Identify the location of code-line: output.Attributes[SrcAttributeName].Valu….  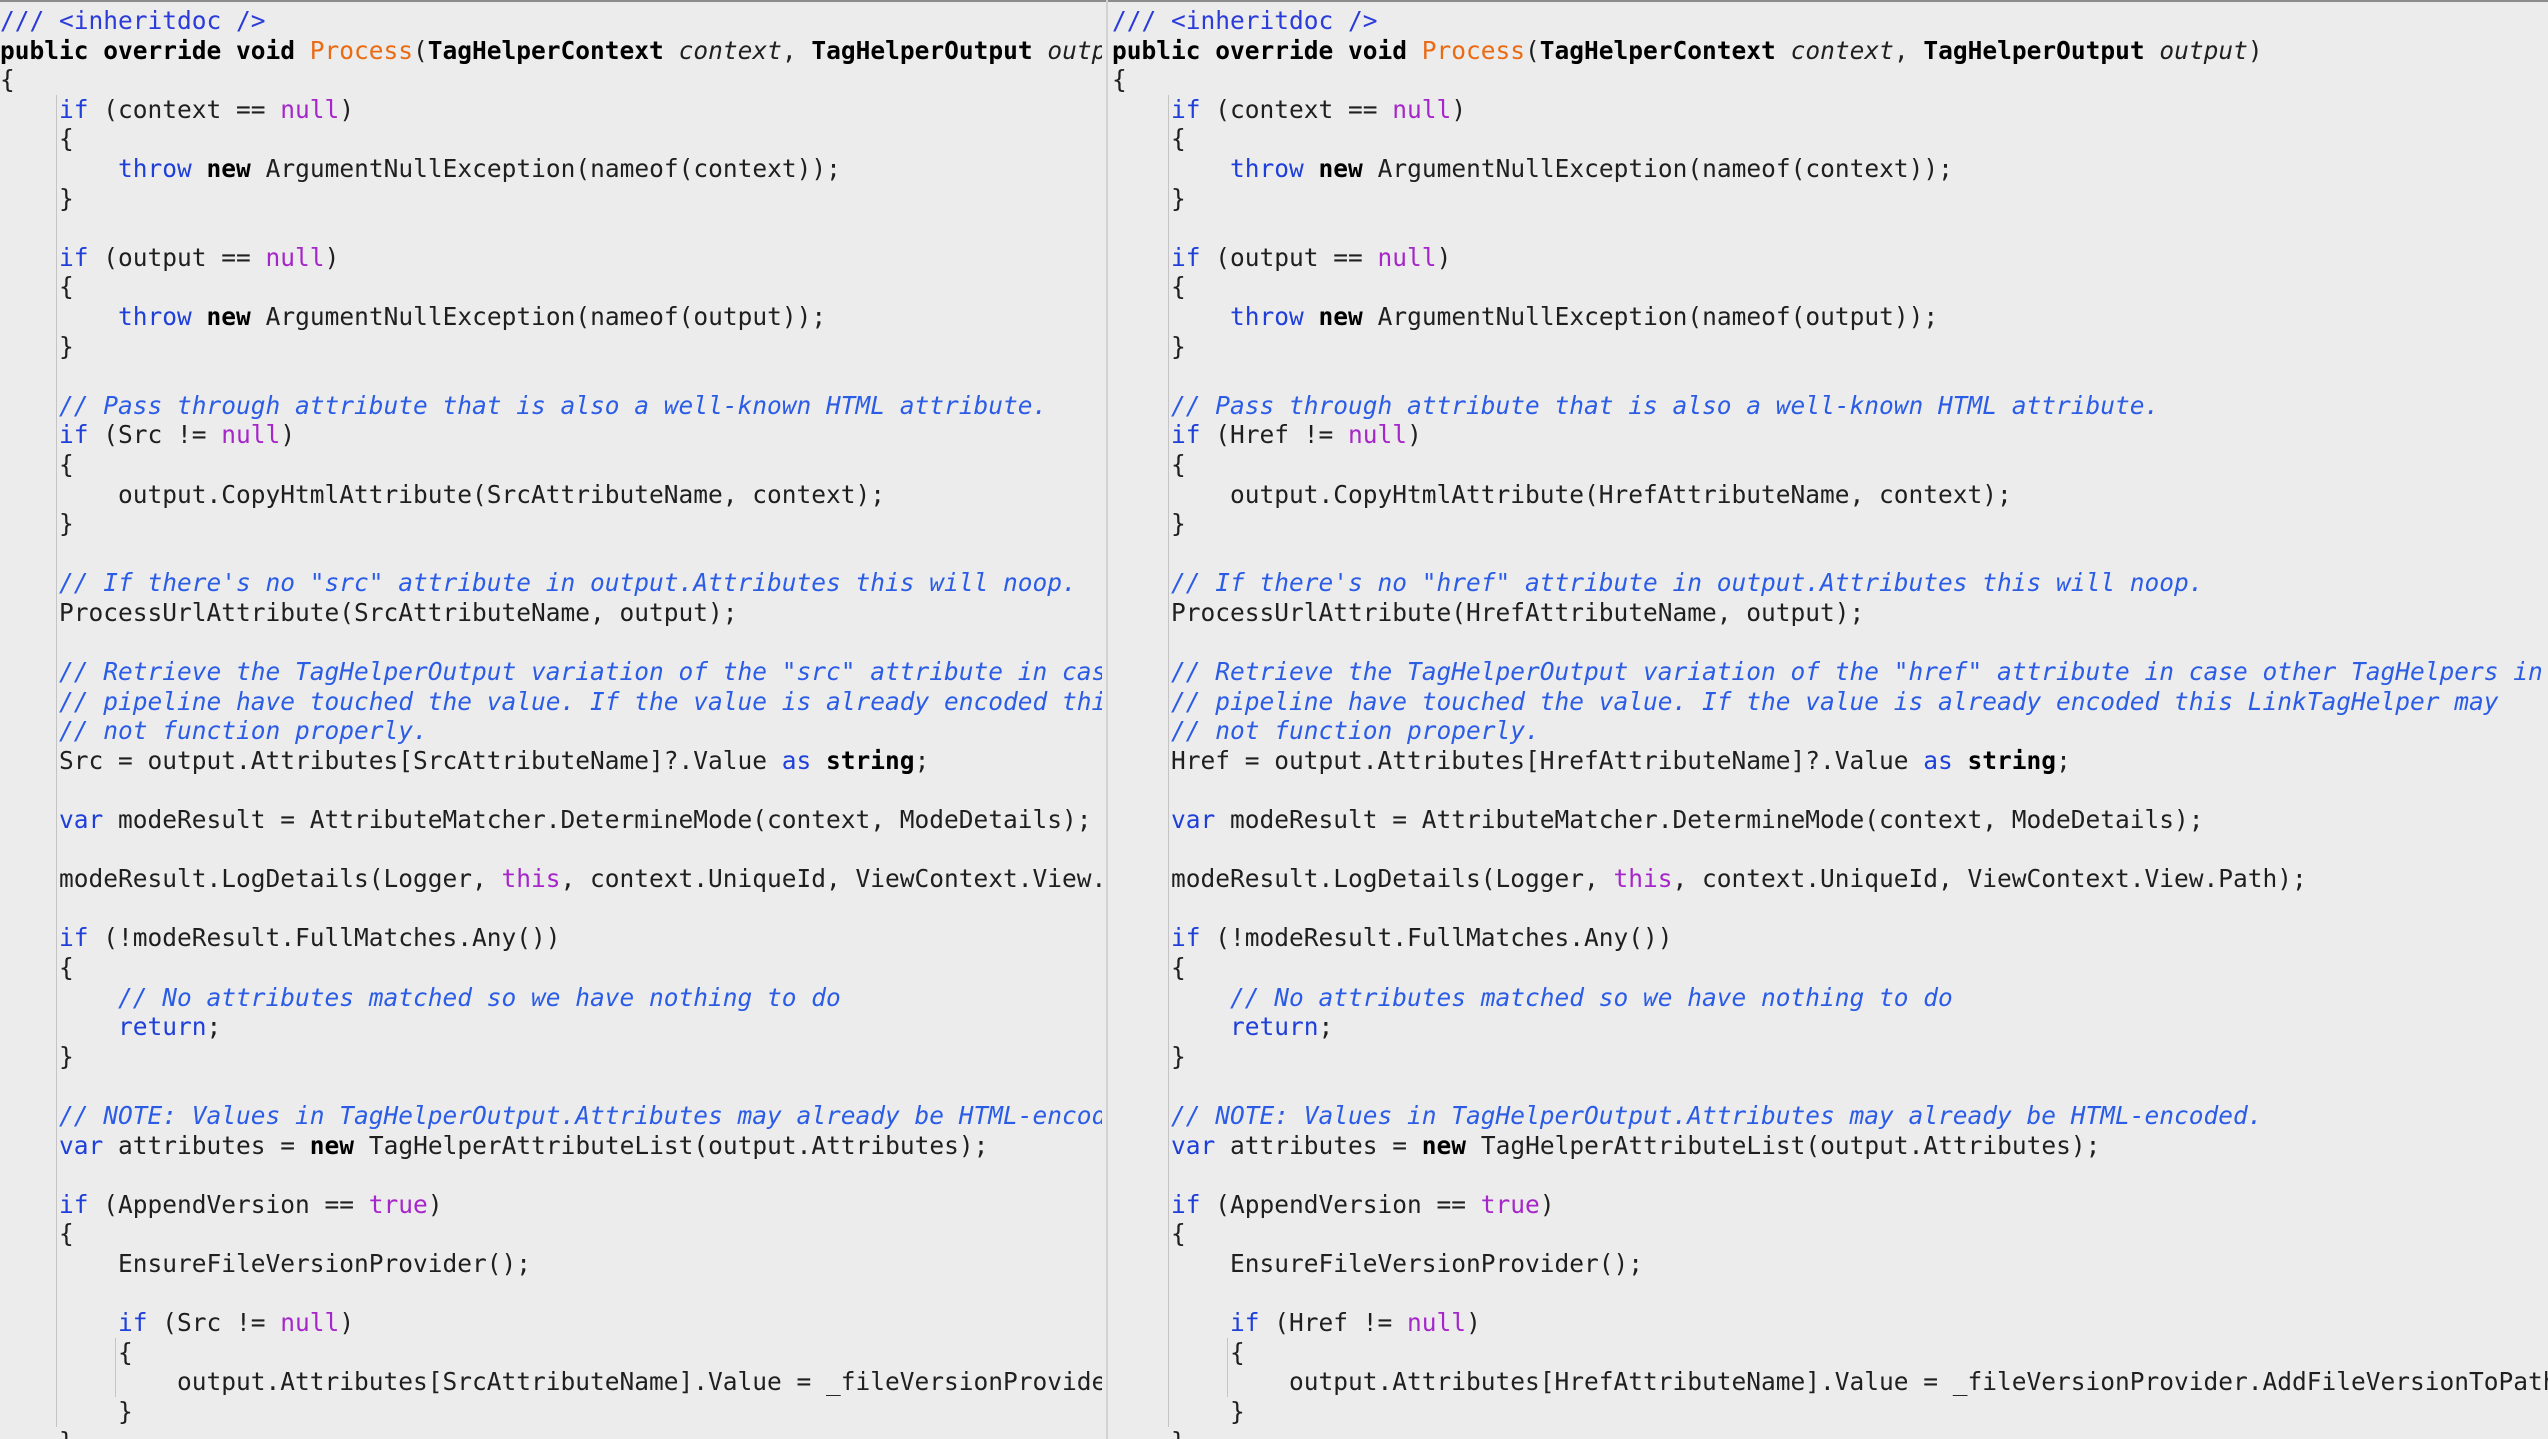
(551, 1382).